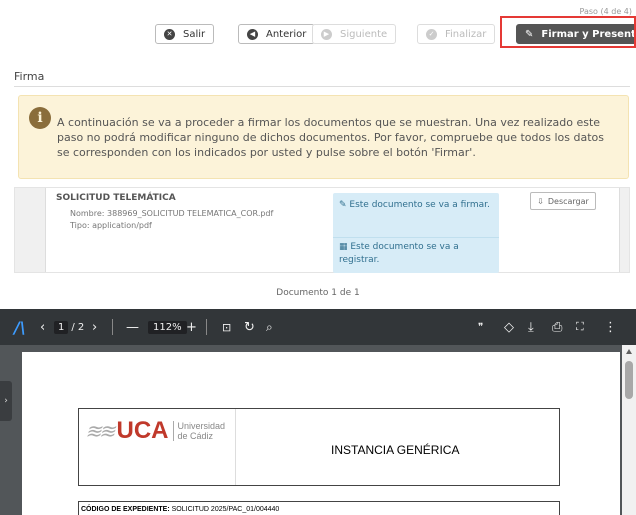 This screenshot has width=636, height=515. I want to click on uca-logo: ≋≋ UCA Universidad de Cádiz, so click(155, 431).